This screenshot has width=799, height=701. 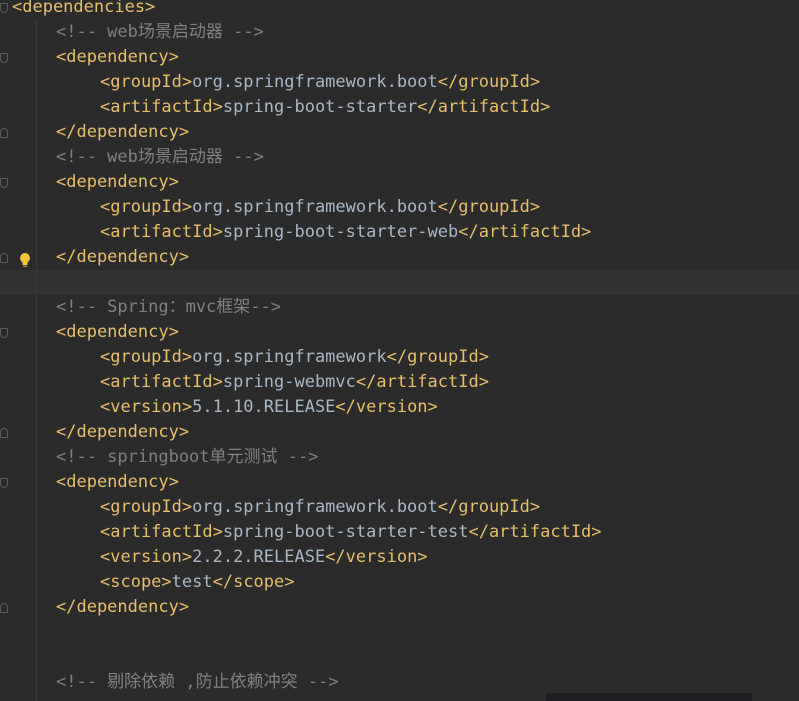 I want to click on code-line-content: <scope>test</scope>, so click(x=197, y=582).